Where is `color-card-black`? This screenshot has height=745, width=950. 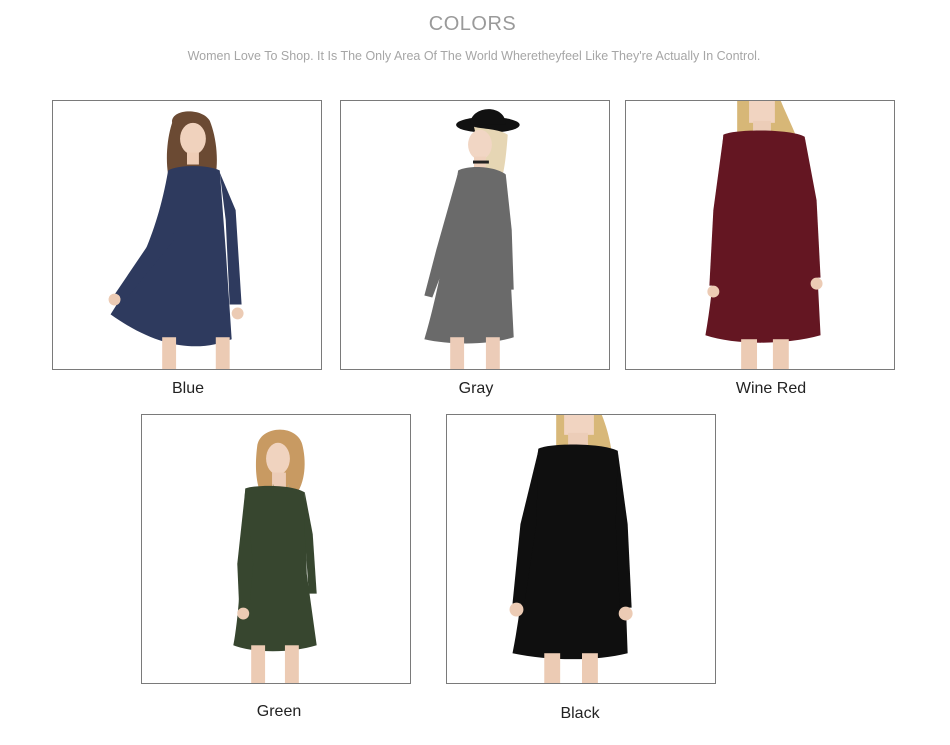 color-card-black is located at coordinates (581, 549).